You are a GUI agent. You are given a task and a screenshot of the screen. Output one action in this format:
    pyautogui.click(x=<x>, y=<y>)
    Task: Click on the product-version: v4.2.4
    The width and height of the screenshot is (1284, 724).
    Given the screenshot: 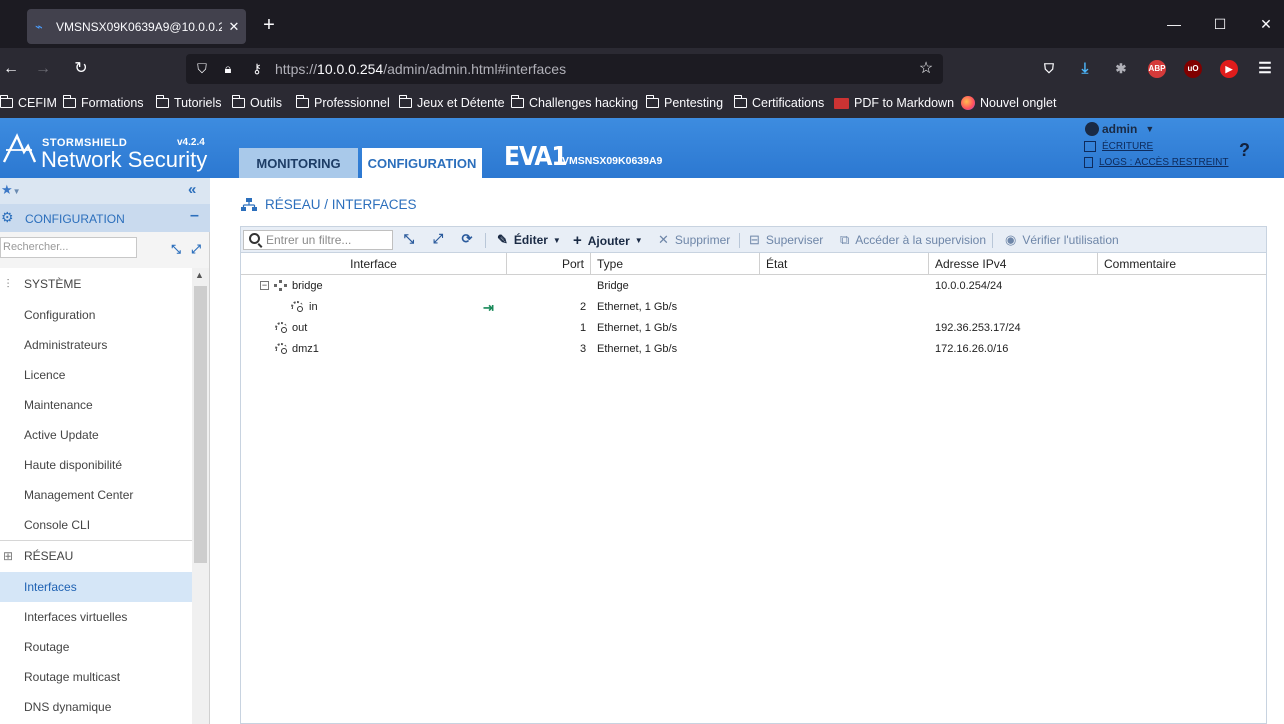 What is the action you would take?
    pyautogui.click(x=191, y=142)
    